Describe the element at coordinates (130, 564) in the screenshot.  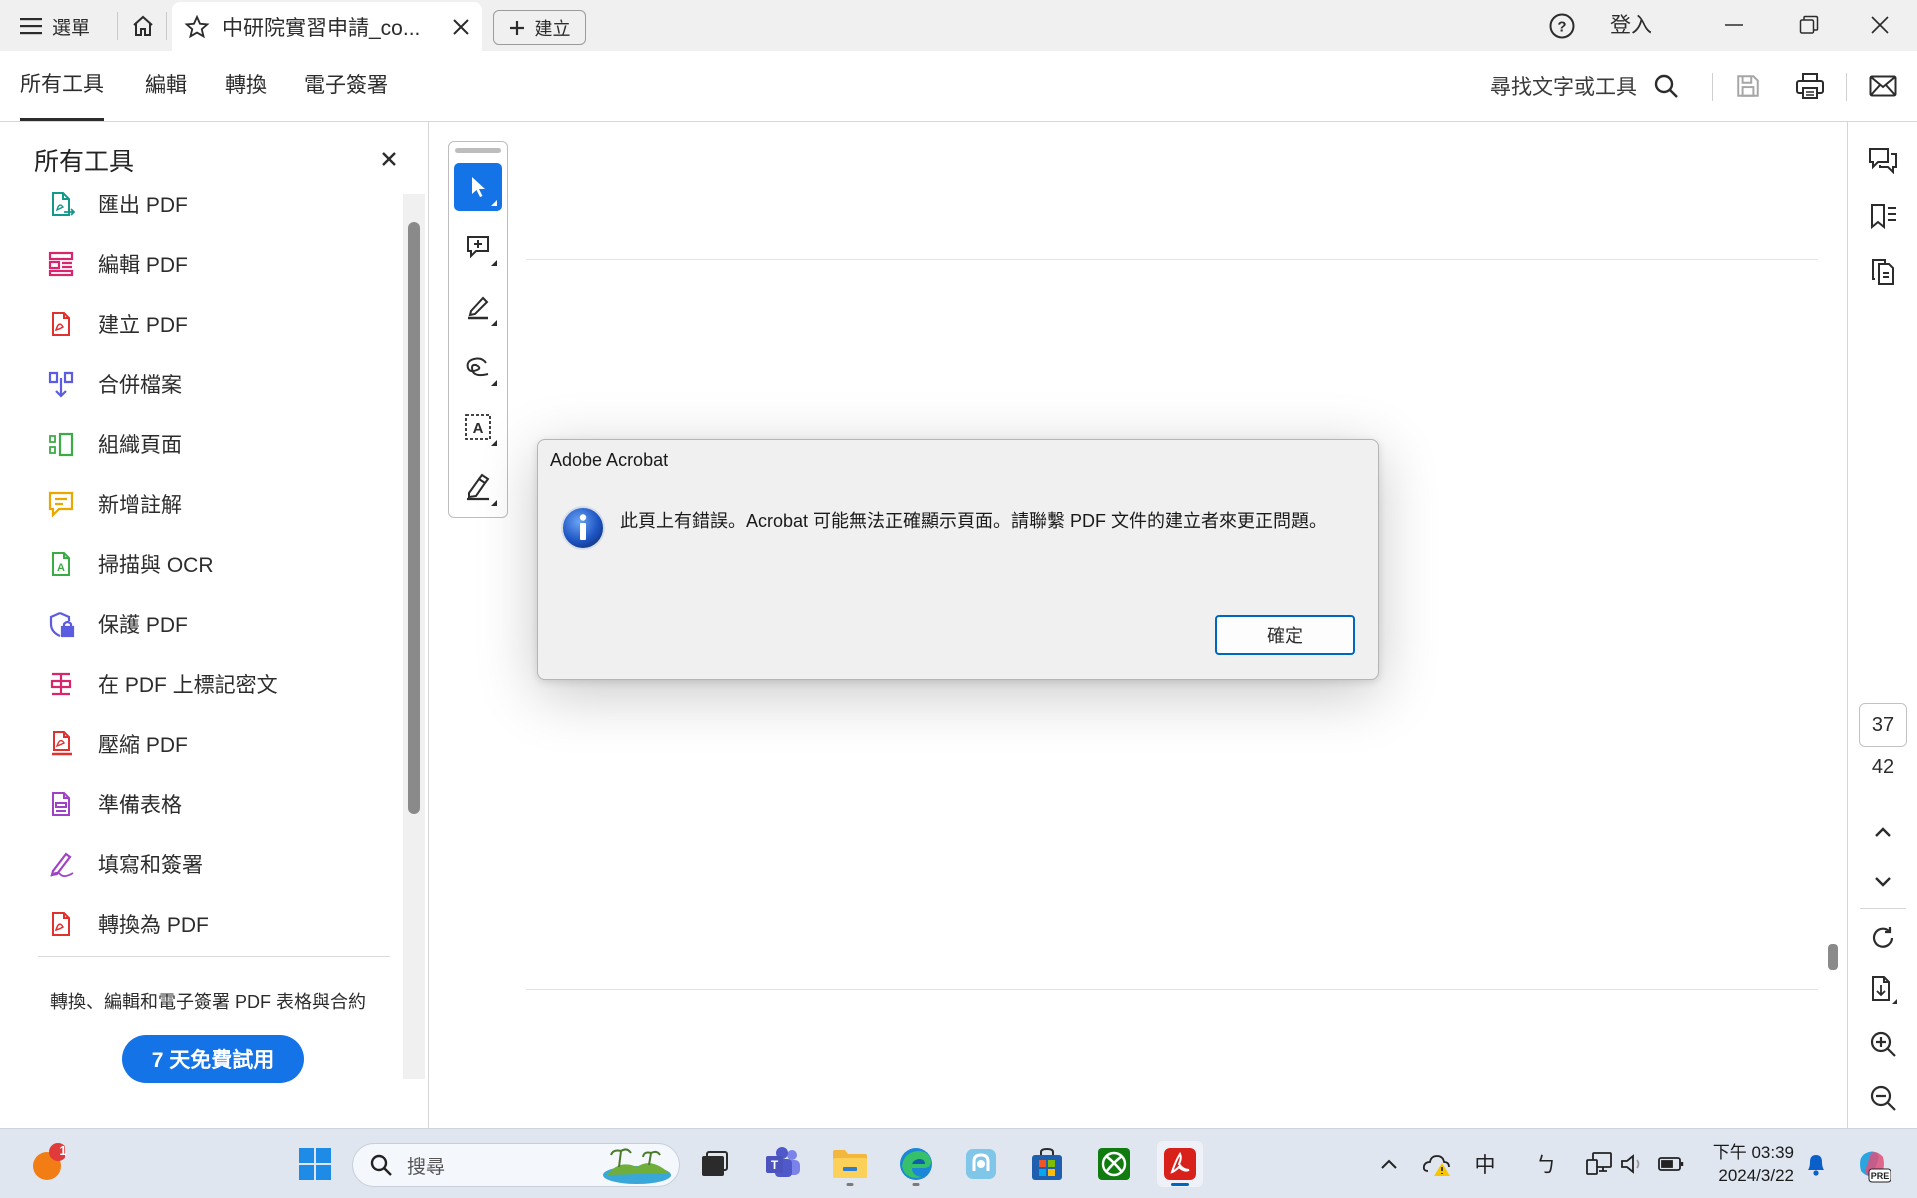
I see `tool-scan-ocr: A 掃描與 OCR` at that location.